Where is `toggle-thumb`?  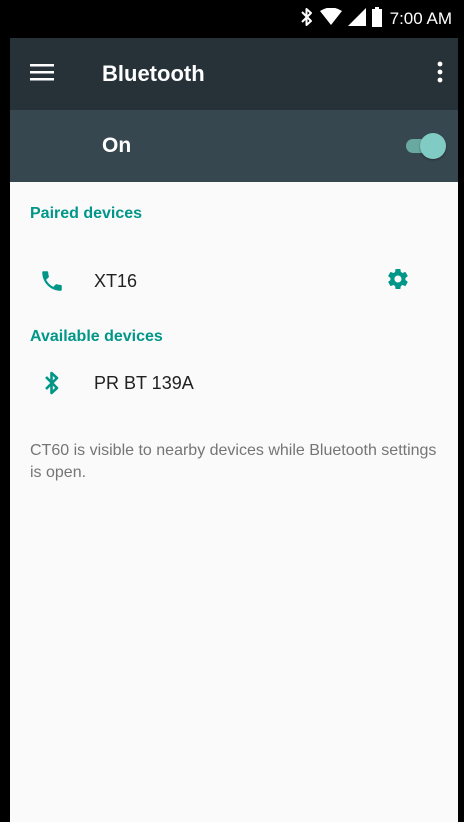
toggle-thumb is located at coordinates (433, 146).